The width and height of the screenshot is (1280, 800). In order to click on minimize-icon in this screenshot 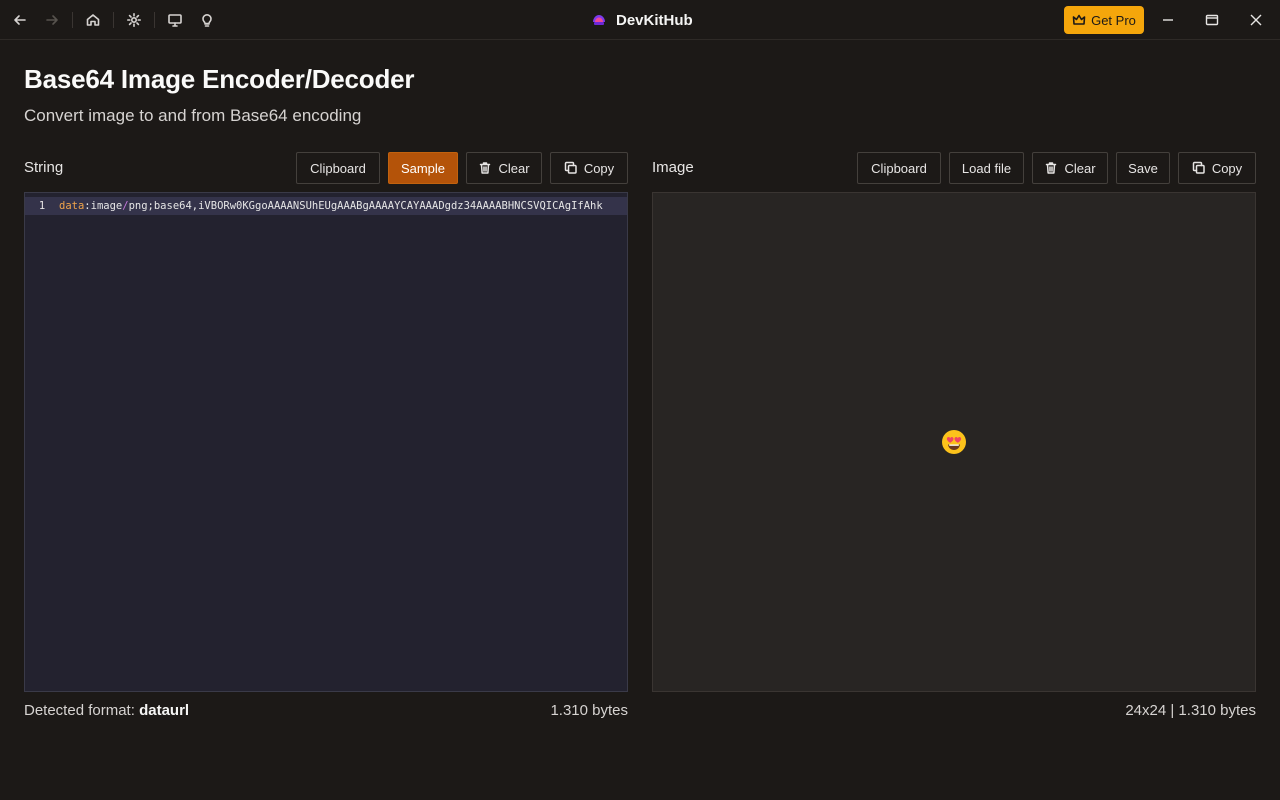, I will do `click(1168, 20)`.